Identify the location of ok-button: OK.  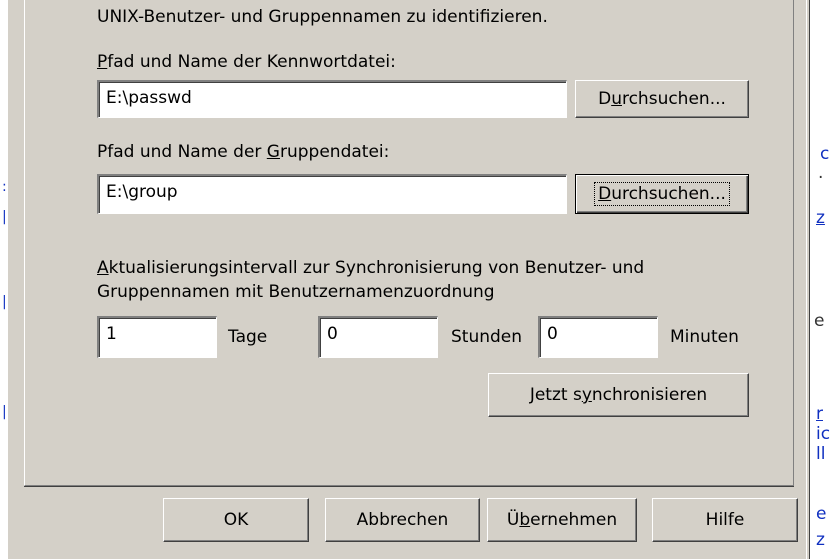
(236, 520).